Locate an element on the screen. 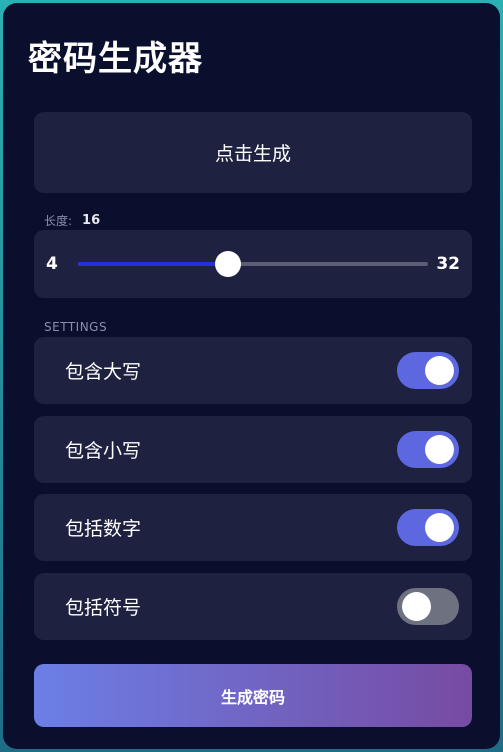 This screenshot has width=503, height=752. length-label-row: 长度: 16 is located at coordinates (72, 220).